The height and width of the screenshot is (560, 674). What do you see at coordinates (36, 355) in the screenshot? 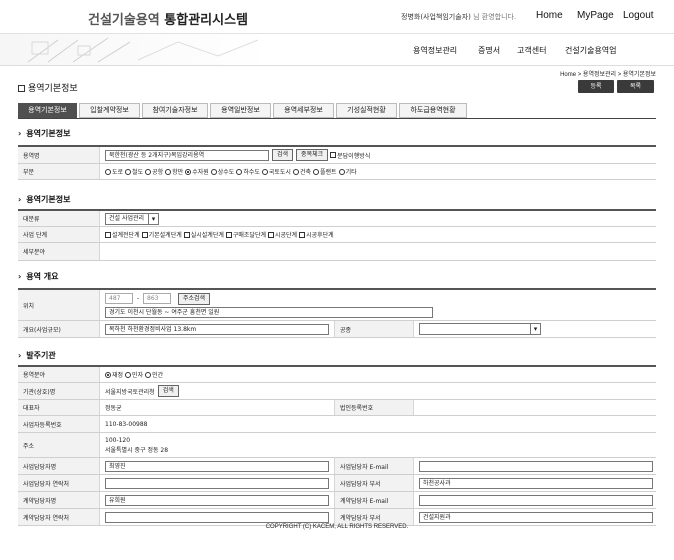
I see `section-title-client: 발주기관` at bounding box center [36, 355].